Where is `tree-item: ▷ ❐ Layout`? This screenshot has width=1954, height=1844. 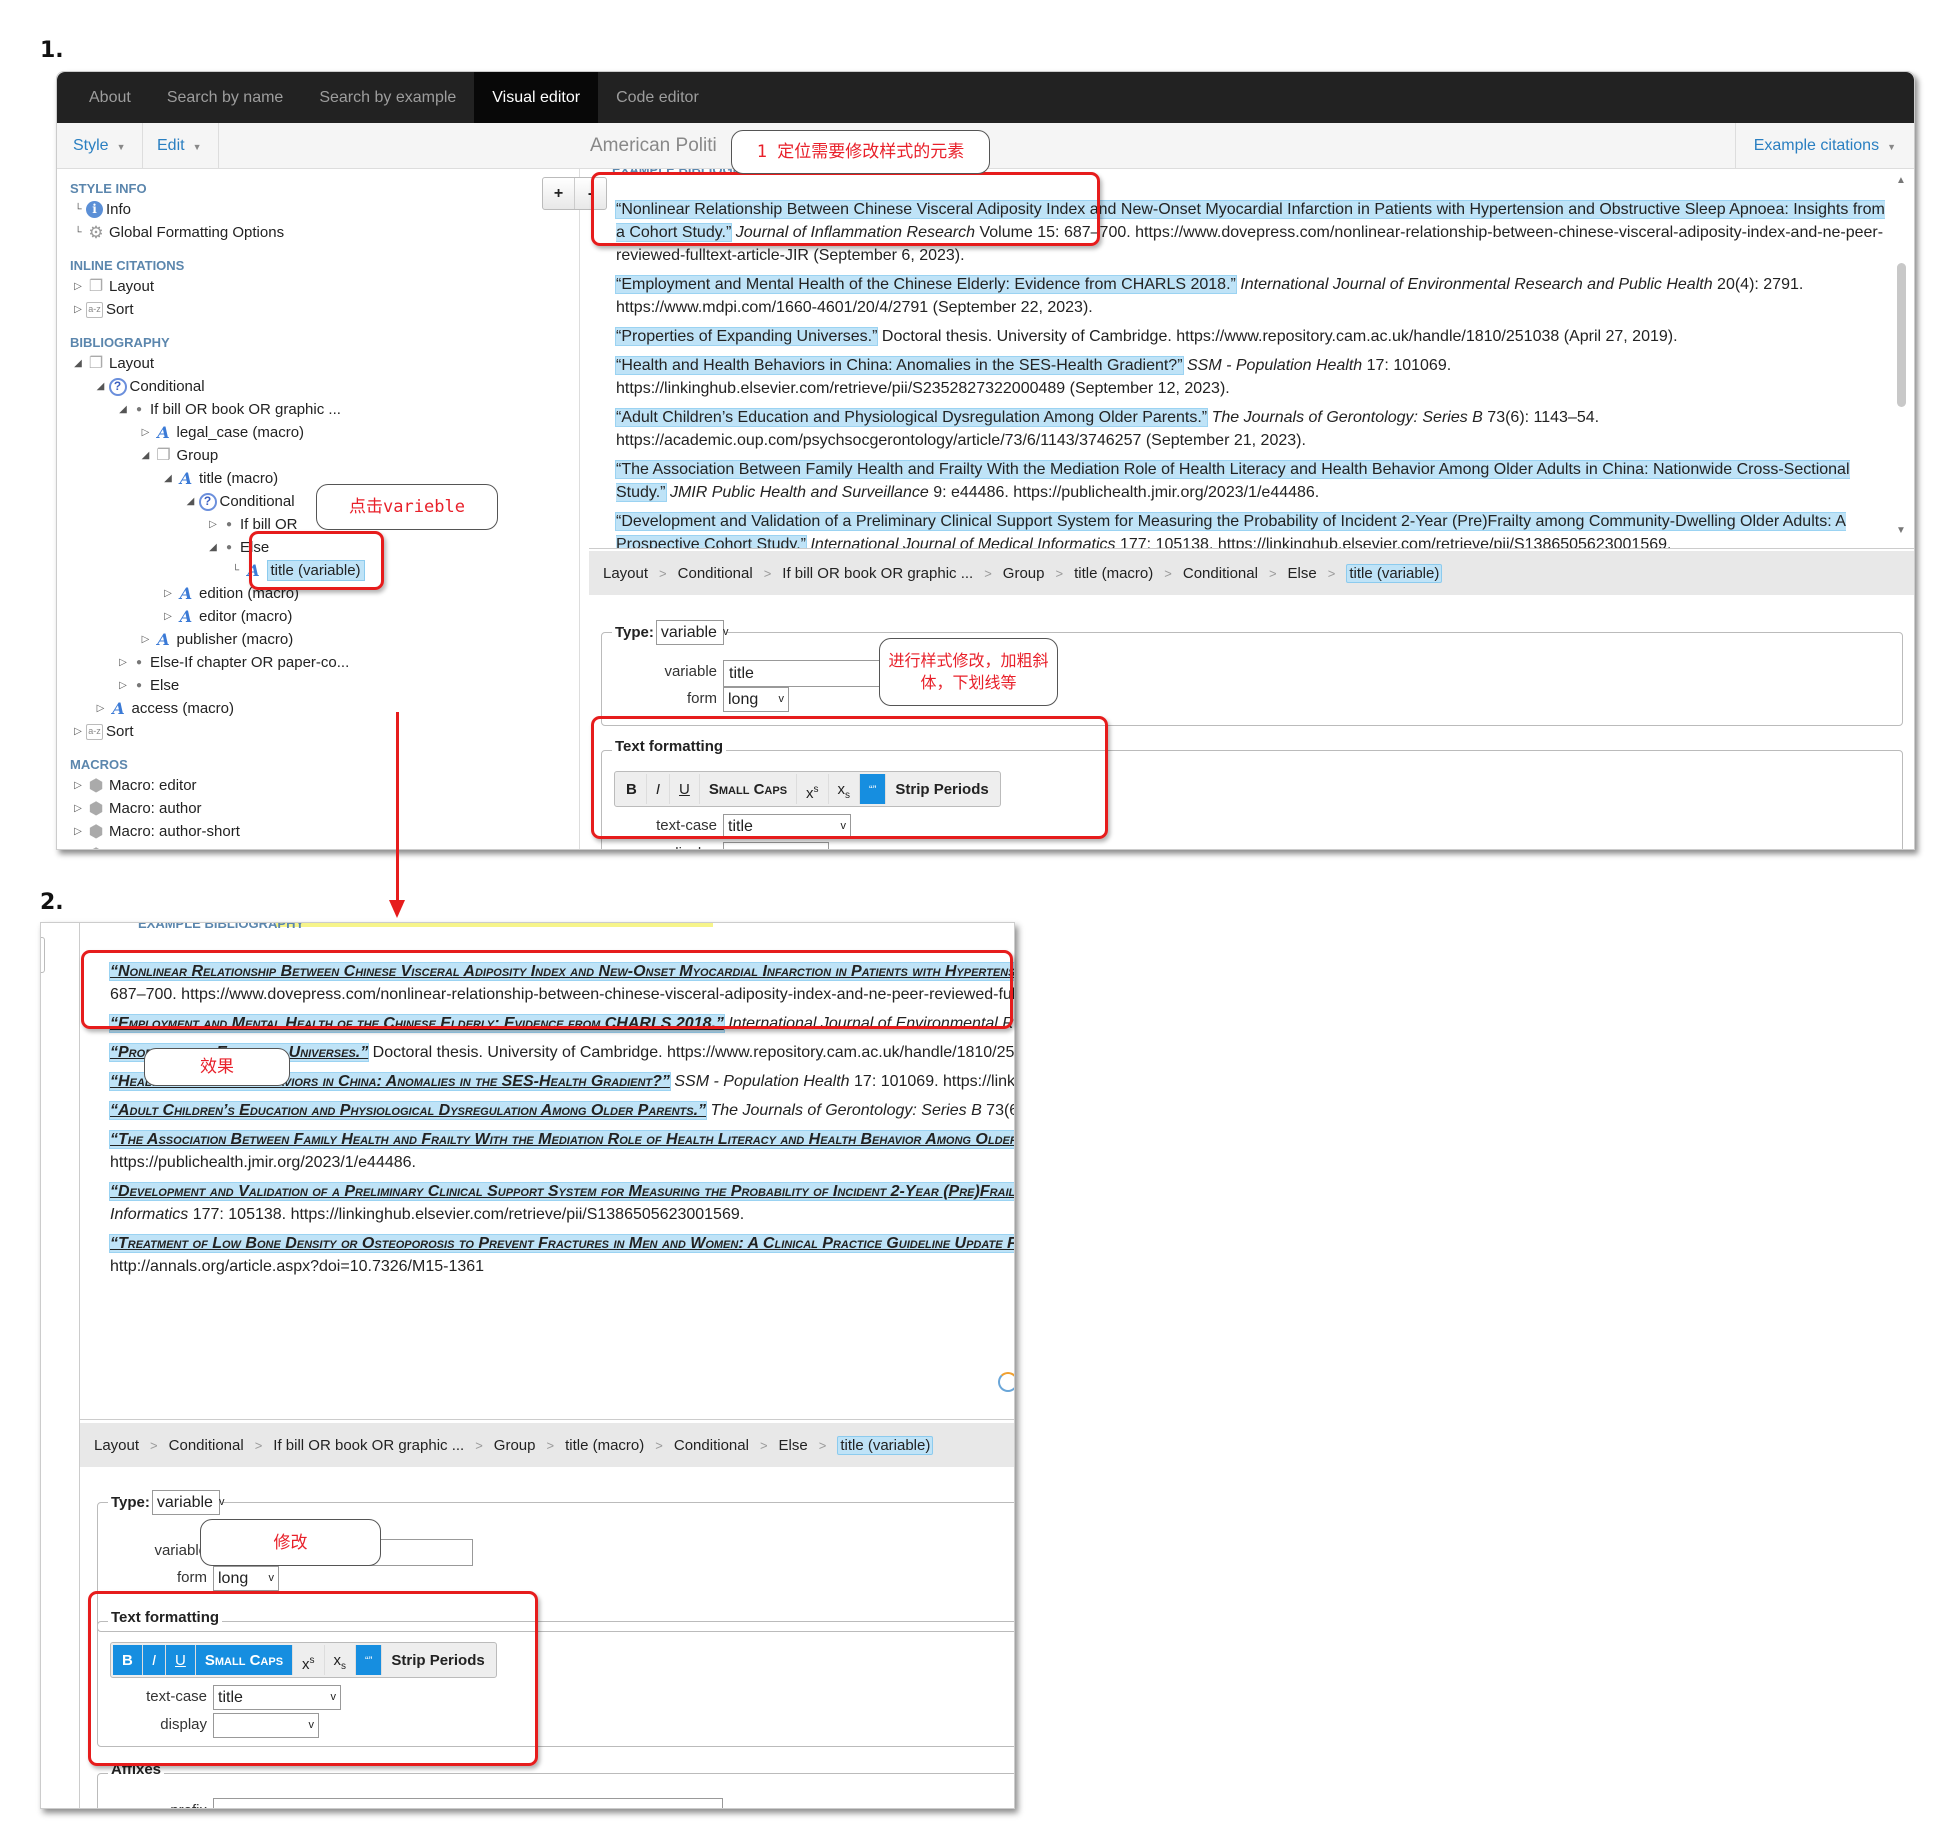
tree-item: ▷ ❐ Layout is located at coordinates (324, 286).